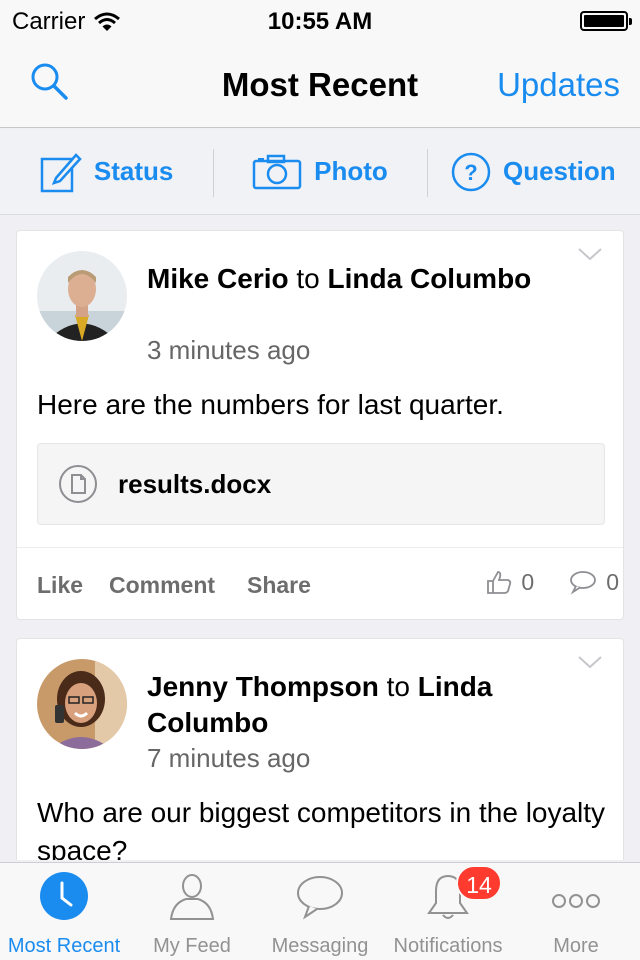 The width and height of the screenshot is (640, 960). Describe the element at coordinates (229, 350) in the screenshot. I see `post-time: 3 minutes ago` at that location.